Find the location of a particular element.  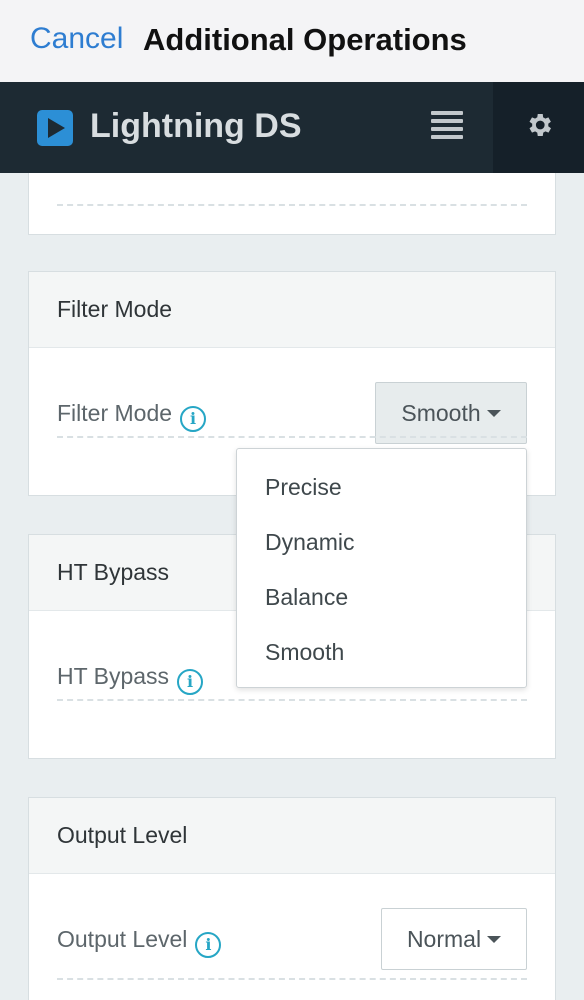

modal-nav-bar: Cancel Additional Operations is located at coordinates (292, 41).